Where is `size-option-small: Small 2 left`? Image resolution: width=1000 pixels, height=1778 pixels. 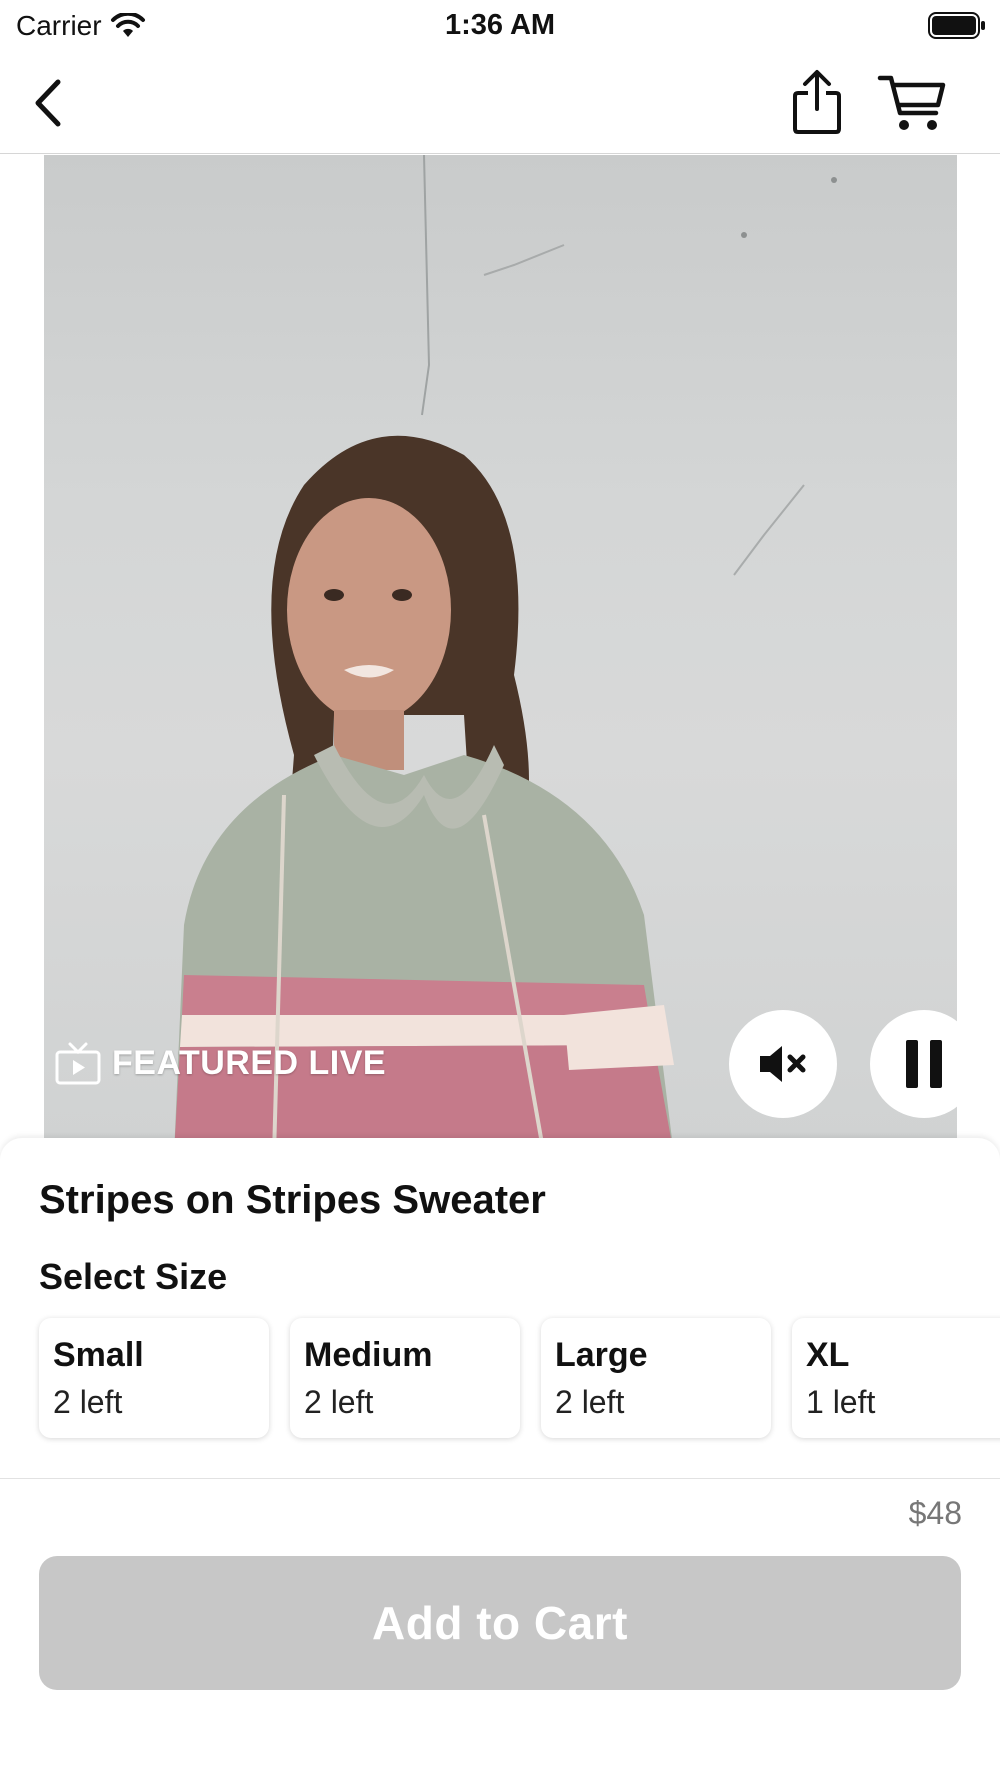
size-option-small: Small 2 left is located at coordinates (154, 1378).